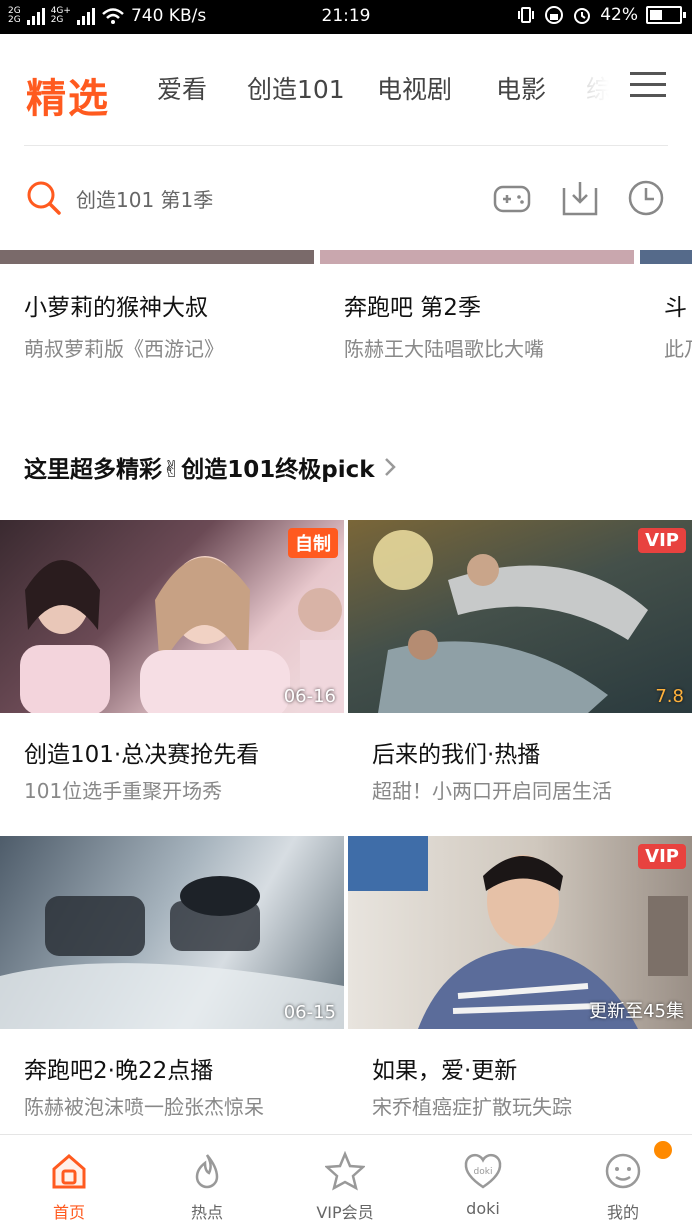 This screenshot has height=1230, width=692. Describe the element at coordinates (646, 198) in the screenshot. I see `history-clock-icon` at that location.